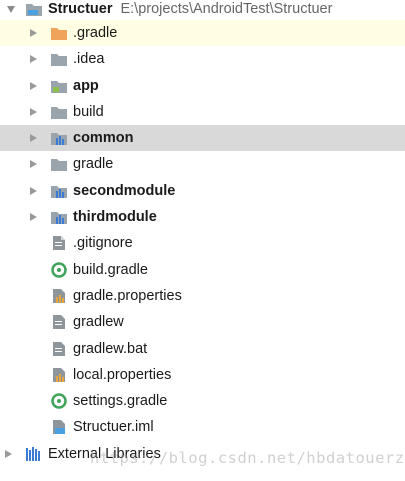 This screenshot has height=481, width=405. Describe the element at coordinates (202, 322) in the screenshot. I see `tree-item-gradlew: gradlew` at that location.